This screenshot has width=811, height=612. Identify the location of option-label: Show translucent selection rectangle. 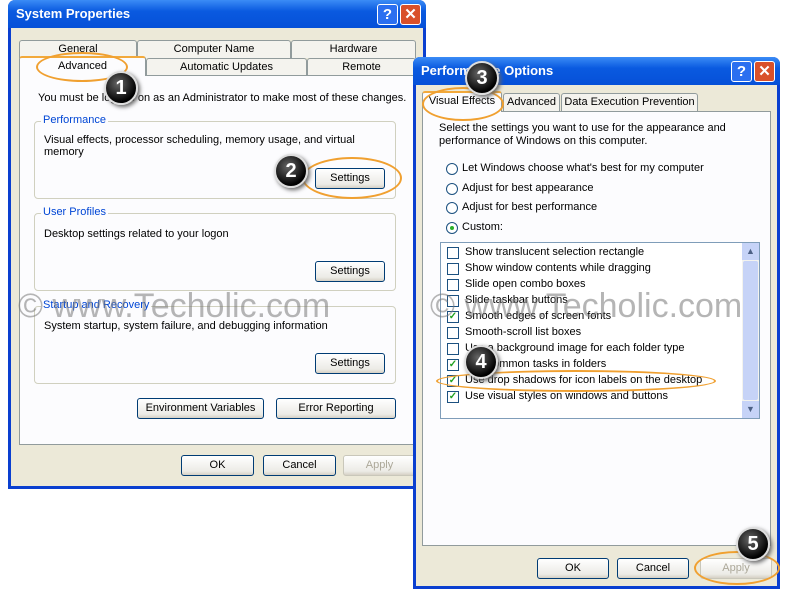
(554, 252).